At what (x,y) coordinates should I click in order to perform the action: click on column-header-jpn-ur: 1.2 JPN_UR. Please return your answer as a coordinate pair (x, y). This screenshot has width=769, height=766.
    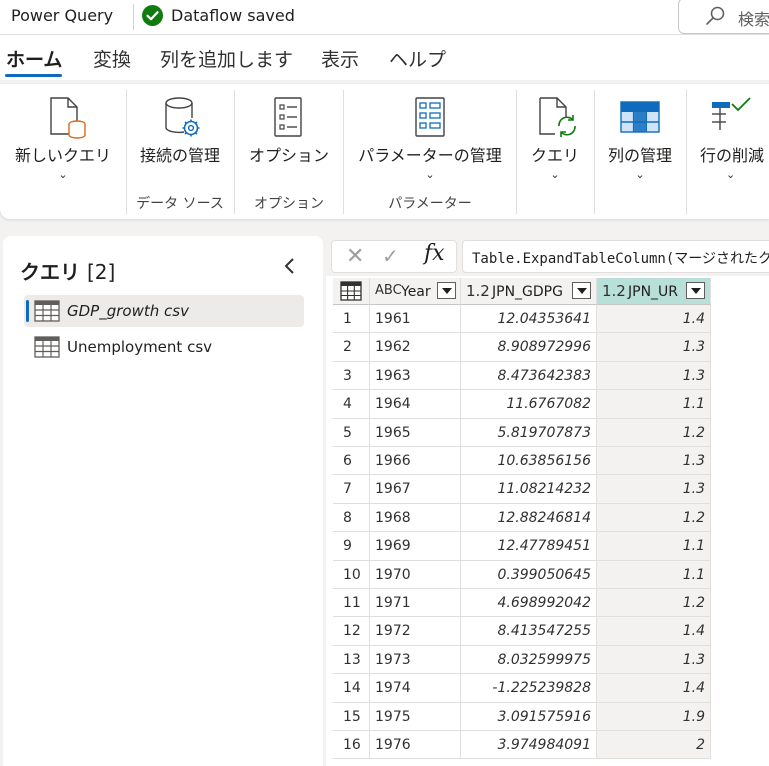
    Looking at the image, I should click on (654, 291).